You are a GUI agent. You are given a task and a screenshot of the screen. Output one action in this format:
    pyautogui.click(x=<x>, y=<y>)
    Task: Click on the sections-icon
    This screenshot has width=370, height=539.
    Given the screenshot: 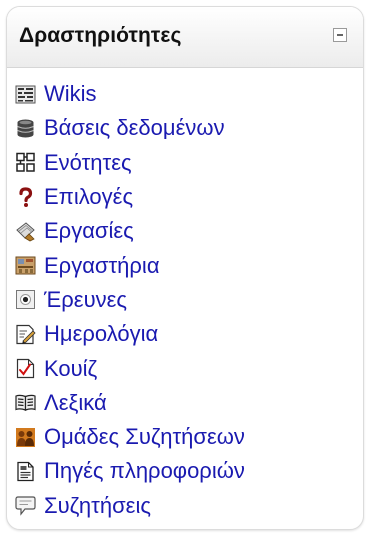 What is the action you would take?
    pyautogui.click(x=25, y=162)
    